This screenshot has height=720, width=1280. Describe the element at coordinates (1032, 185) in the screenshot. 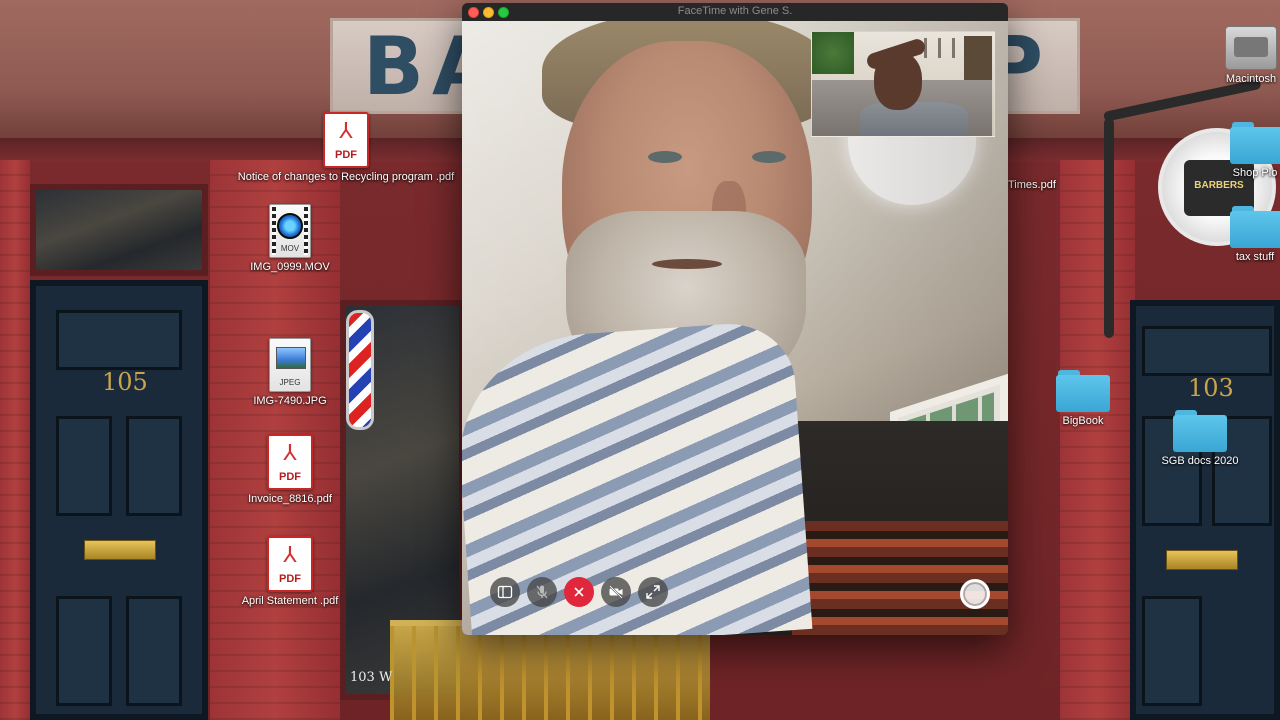

I see `desktop-file-label: Times.pdf` at that location.